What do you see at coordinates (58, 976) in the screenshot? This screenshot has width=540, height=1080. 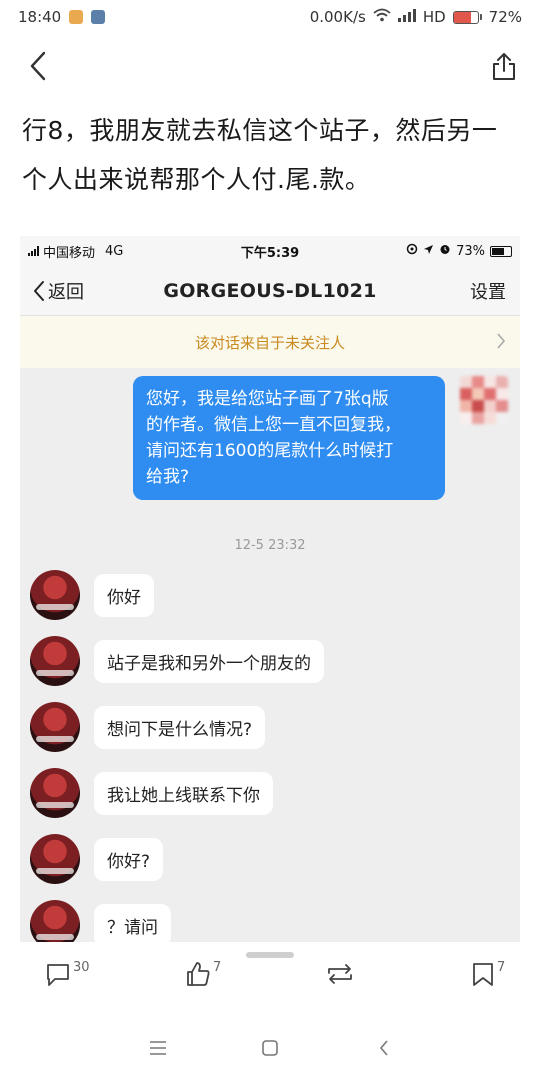 I see `comment-icon` at bounding box center [58, 976].